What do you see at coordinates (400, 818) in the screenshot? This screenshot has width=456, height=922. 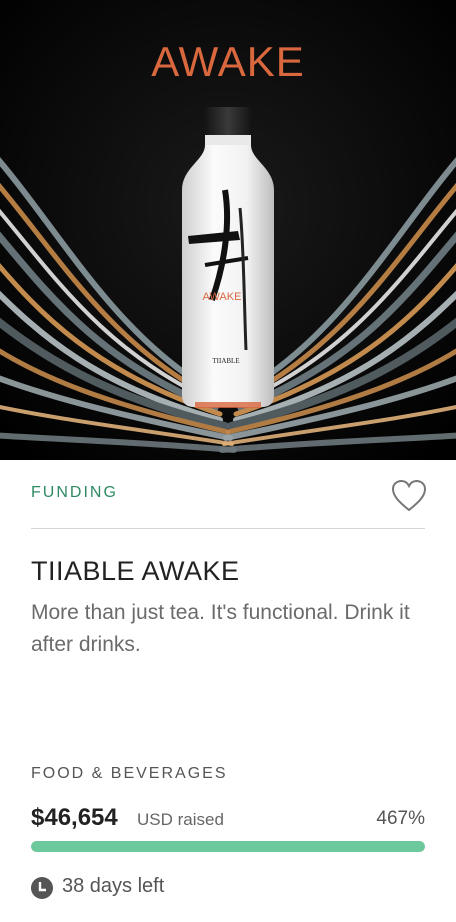 I see `percent-funded: 467%` at bounding box center [400, 818].